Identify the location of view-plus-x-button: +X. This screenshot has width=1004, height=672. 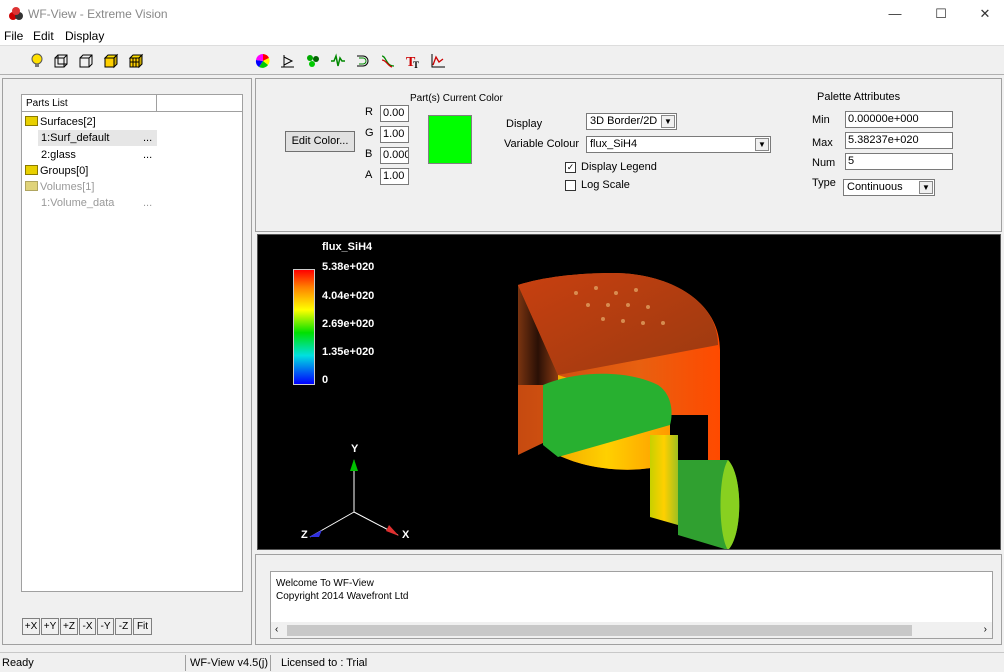
(31, 626).